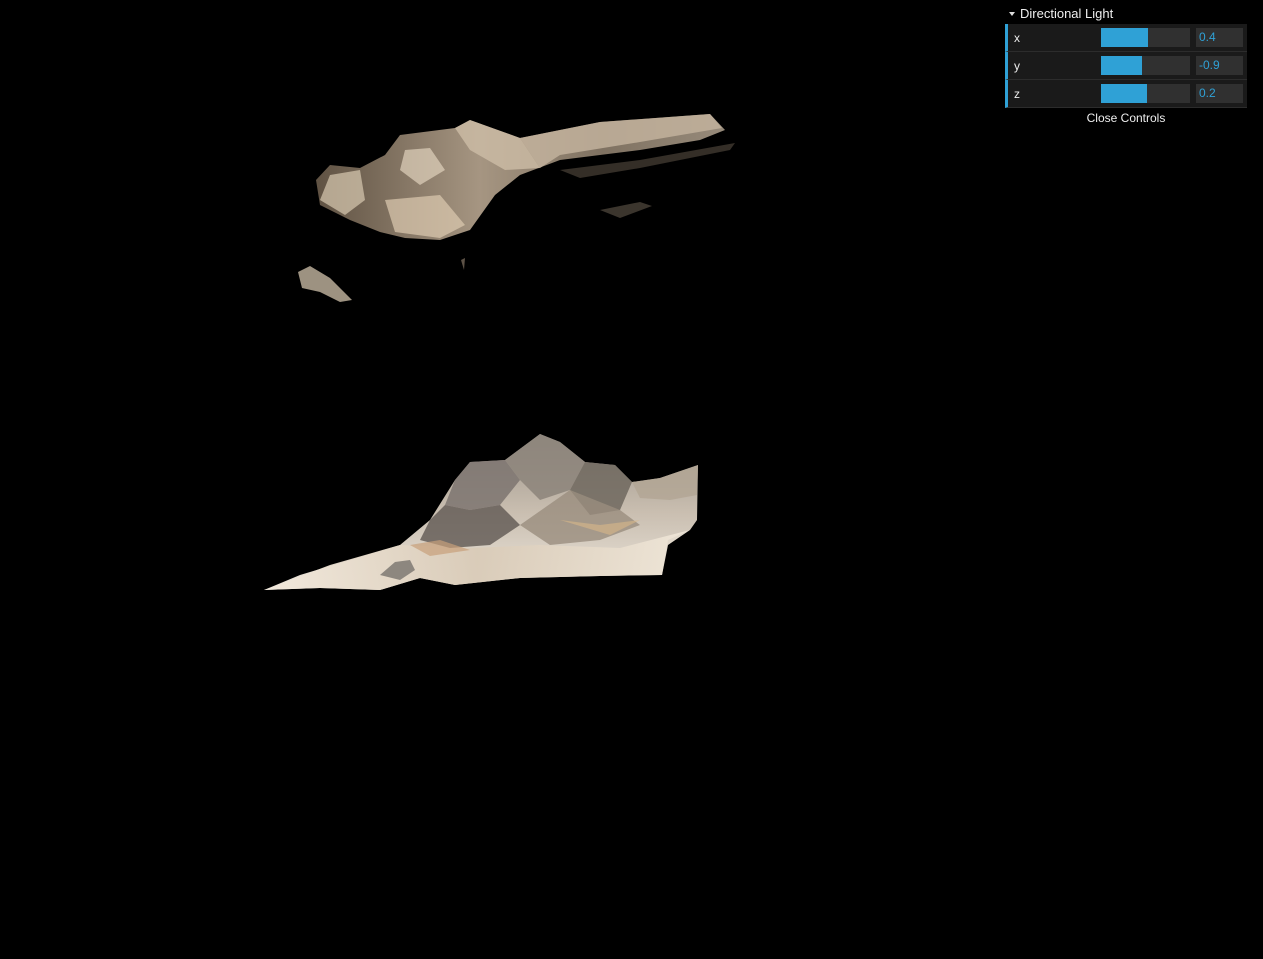 The height and width of the screenshot is (959, 1263). Describe the element at coordinates (1219, 65) in the screenshot. I see `number-input-y` at that location.